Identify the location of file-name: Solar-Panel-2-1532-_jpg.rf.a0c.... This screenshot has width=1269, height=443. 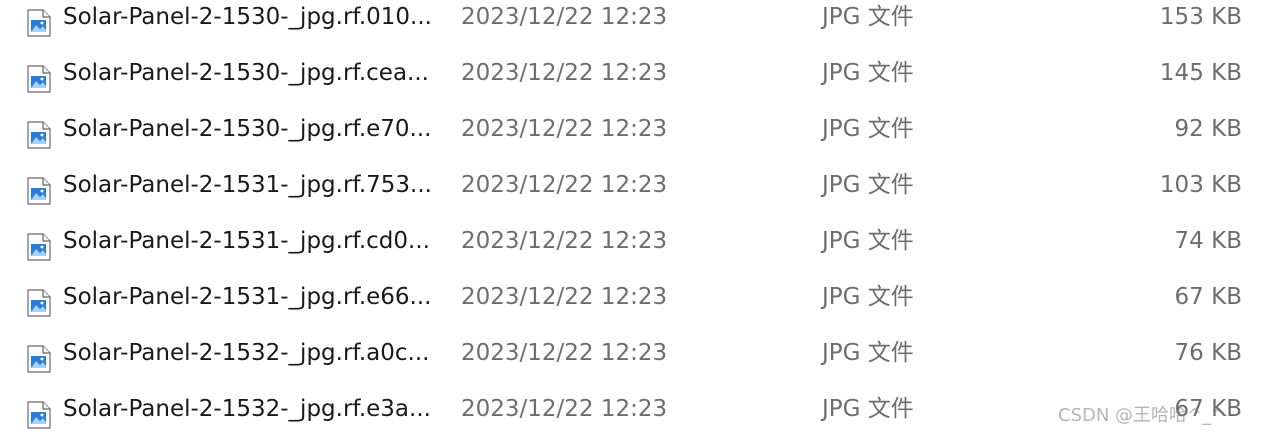
(246, 353).